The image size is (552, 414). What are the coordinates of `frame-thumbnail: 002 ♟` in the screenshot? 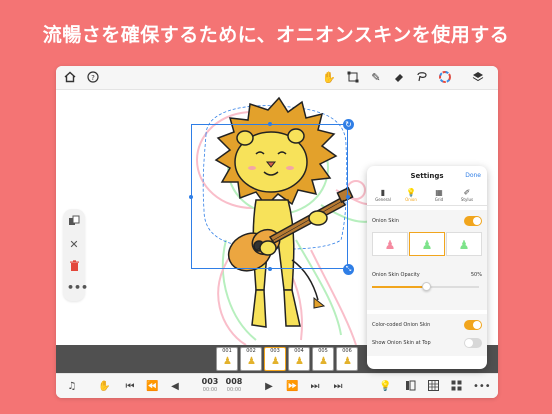 It's located at (251, 359).